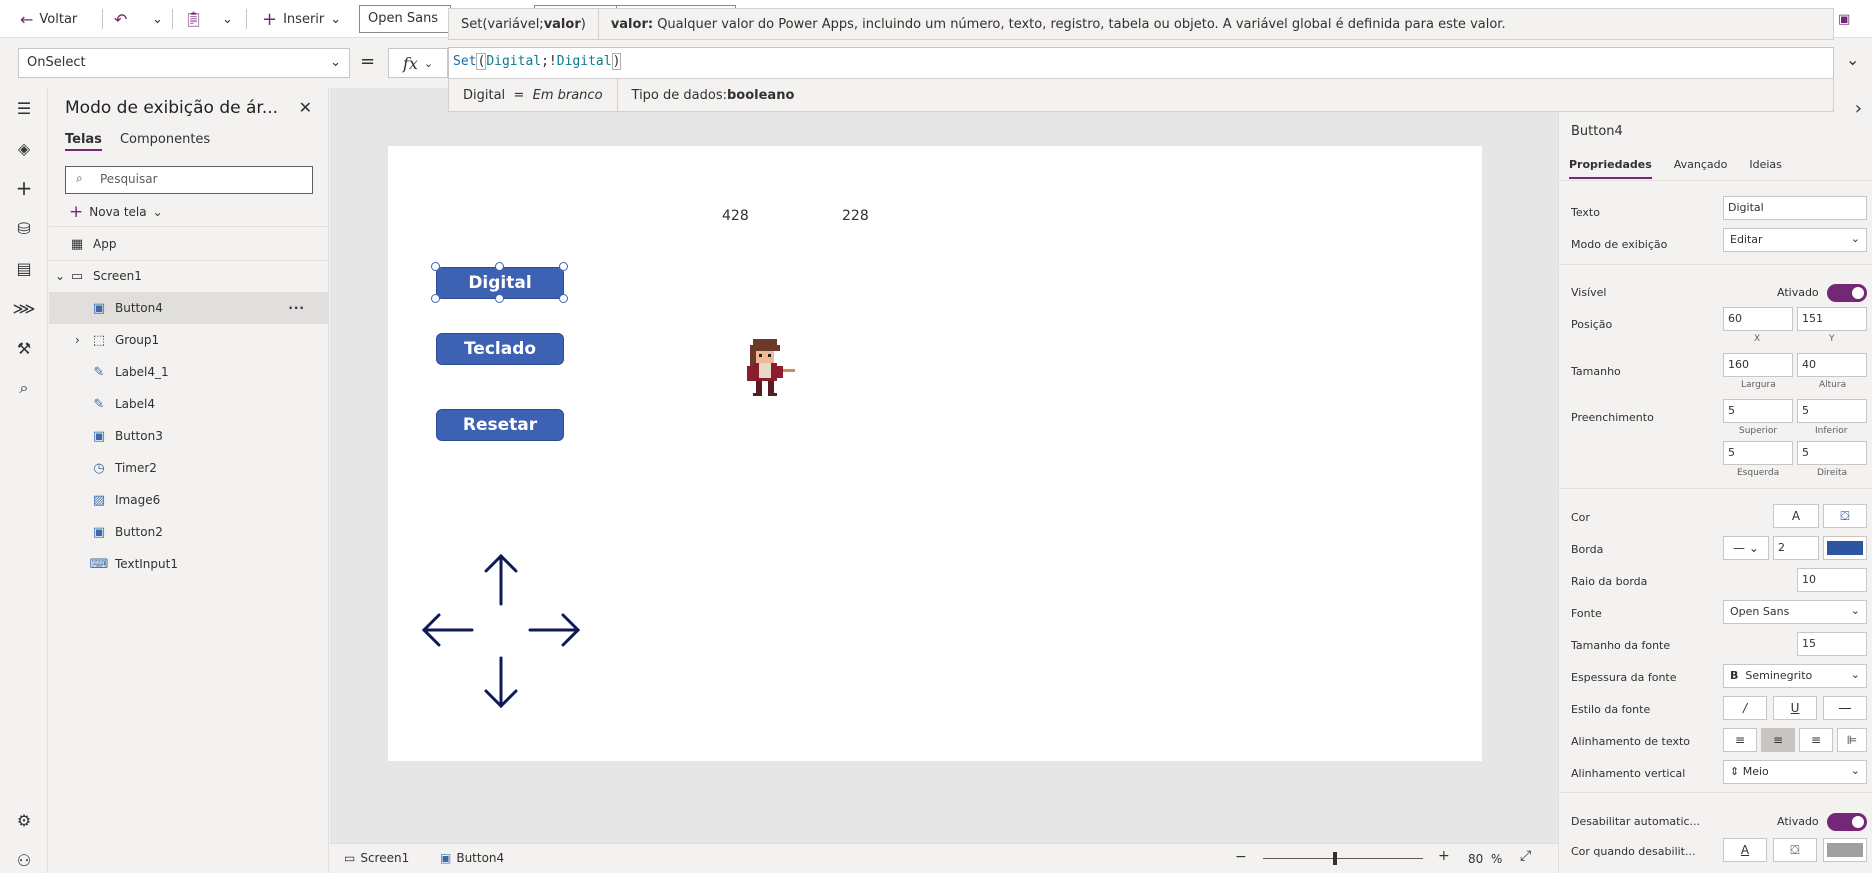 This screenshot has height=873, width=1872. Describe the element at coordinates (1852, 59) in the screenshot. I see `expand-formula-button: ⌄` at that location.